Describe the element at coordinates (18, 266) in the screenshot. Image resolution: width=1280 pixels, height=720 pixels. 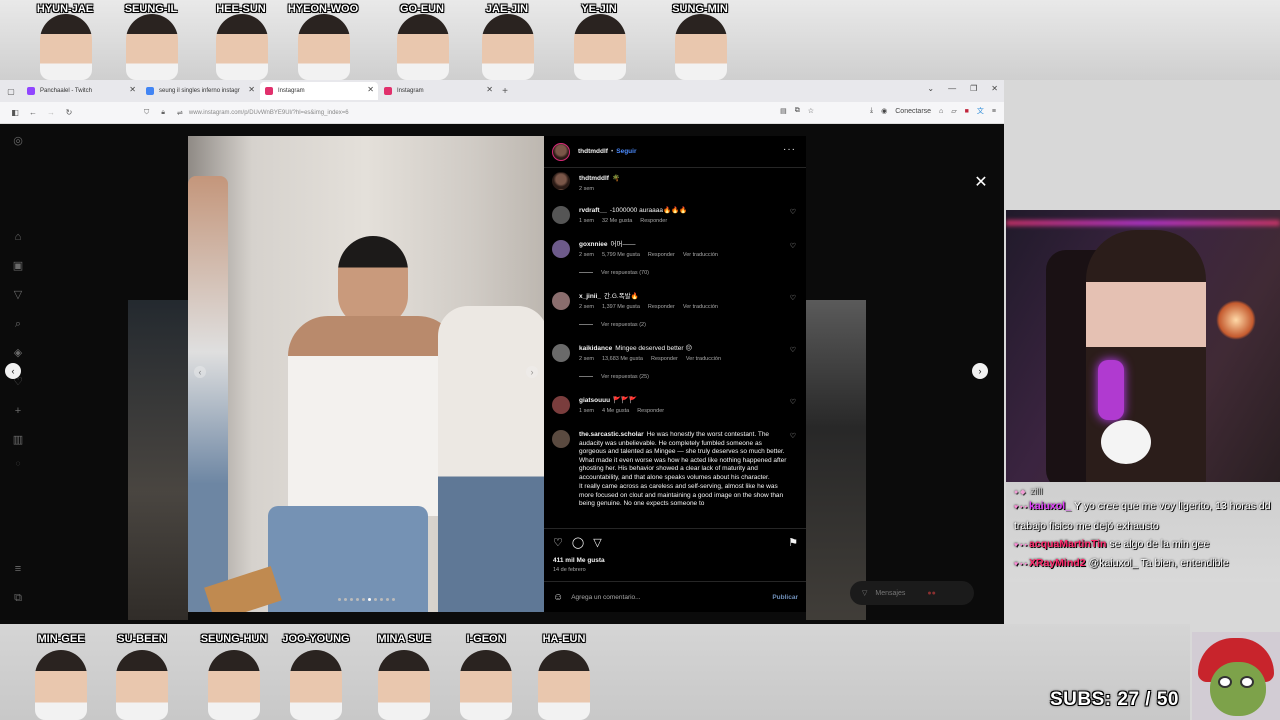
I see `reels-icon: ▣` at that location.